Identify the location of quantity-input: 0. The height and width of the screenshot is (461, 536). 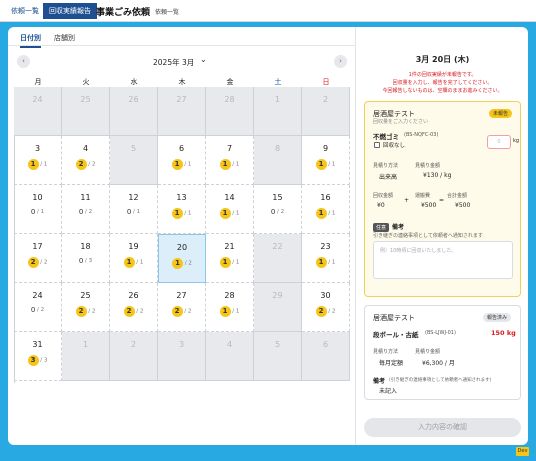
(499, 142).